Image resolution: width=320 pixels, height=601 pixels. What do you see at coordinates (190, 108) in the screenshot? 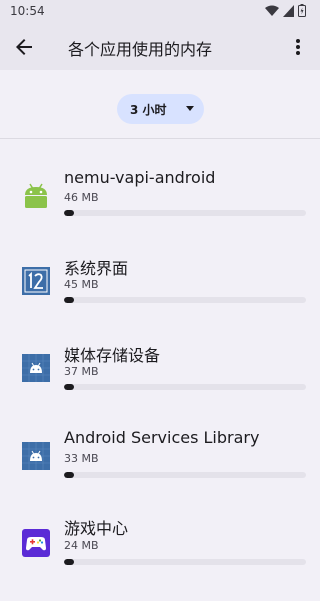
I see `dropdown-arrow-icon` at bounding box center [190, 108].